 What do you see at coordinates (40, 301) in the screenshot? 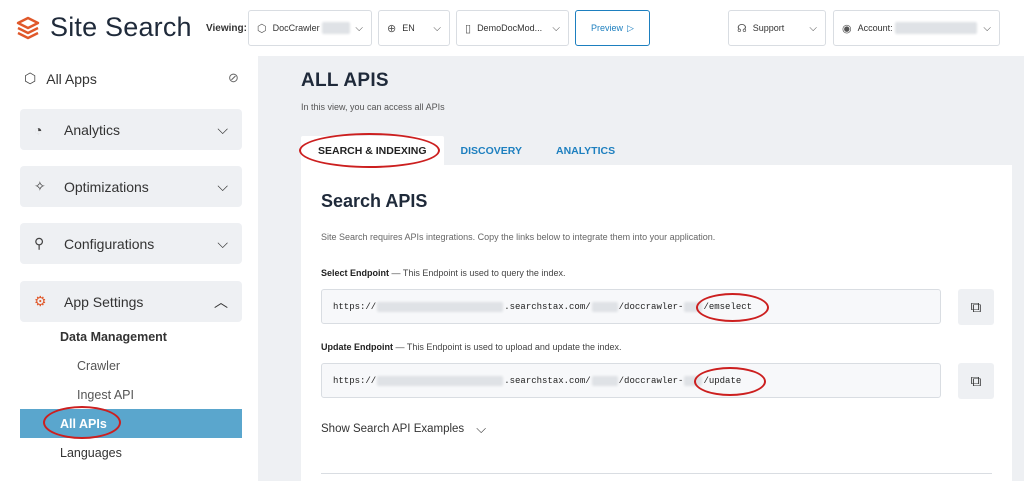
I see `gear-icon: ⚙` at bounding box center [40, 301].